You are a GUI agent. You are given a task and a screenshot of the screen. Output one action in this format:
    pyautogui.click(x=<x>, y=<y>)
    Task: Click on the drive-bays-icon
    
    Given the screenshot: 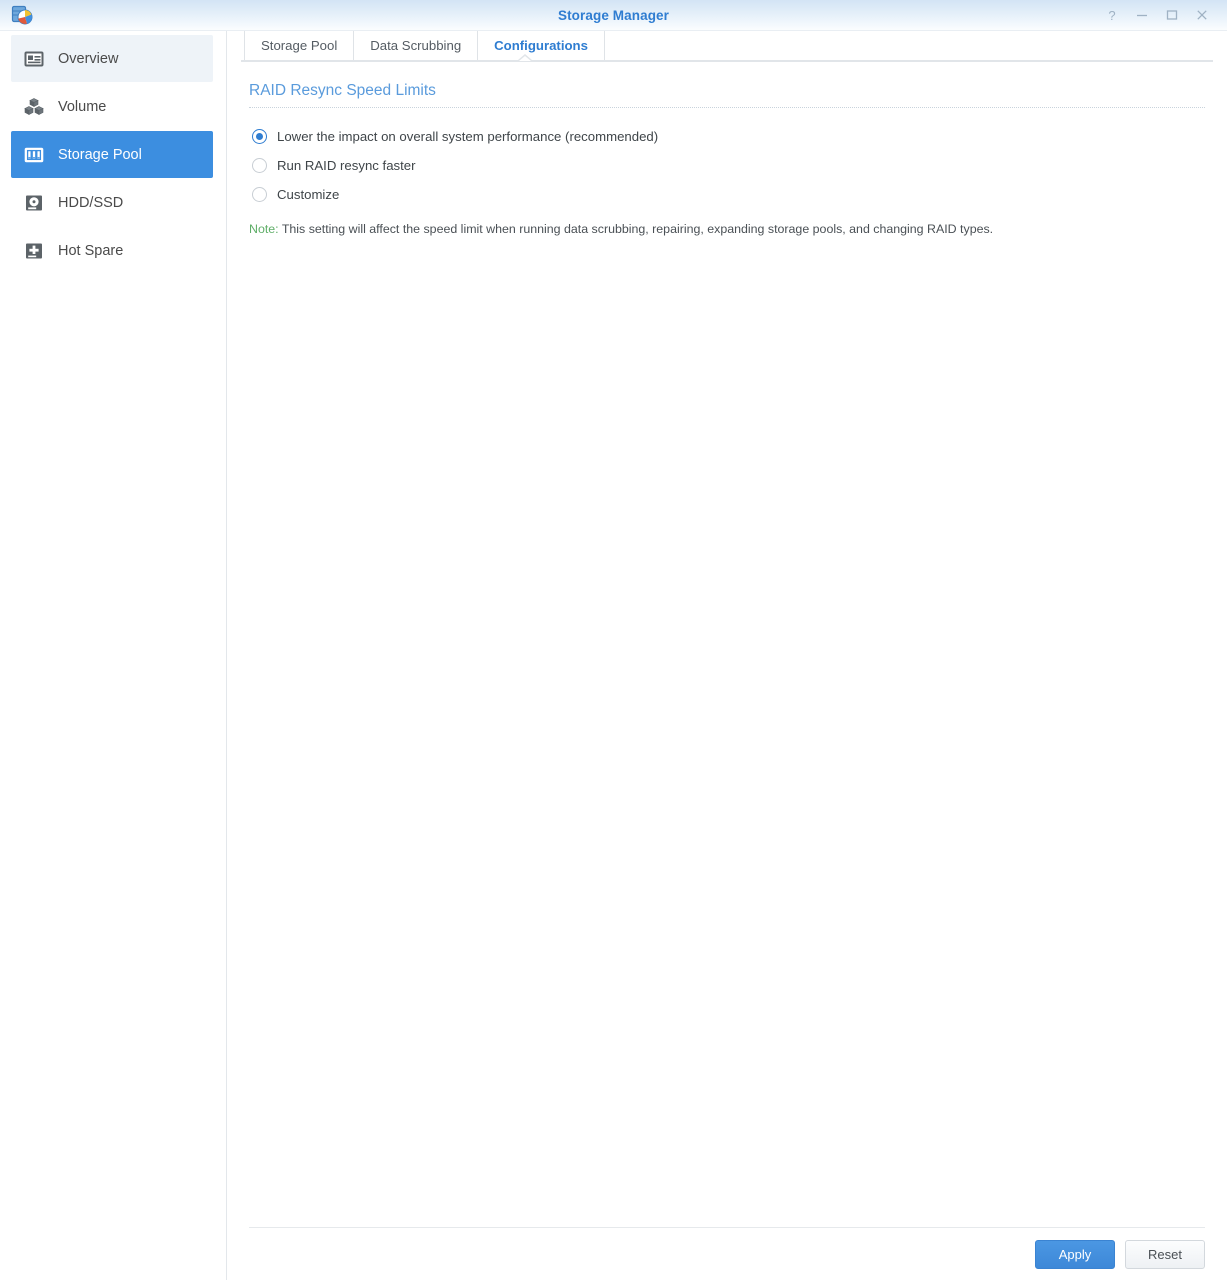 What is the action you would take?
    pyautogui.click(x=34, y=155)
    